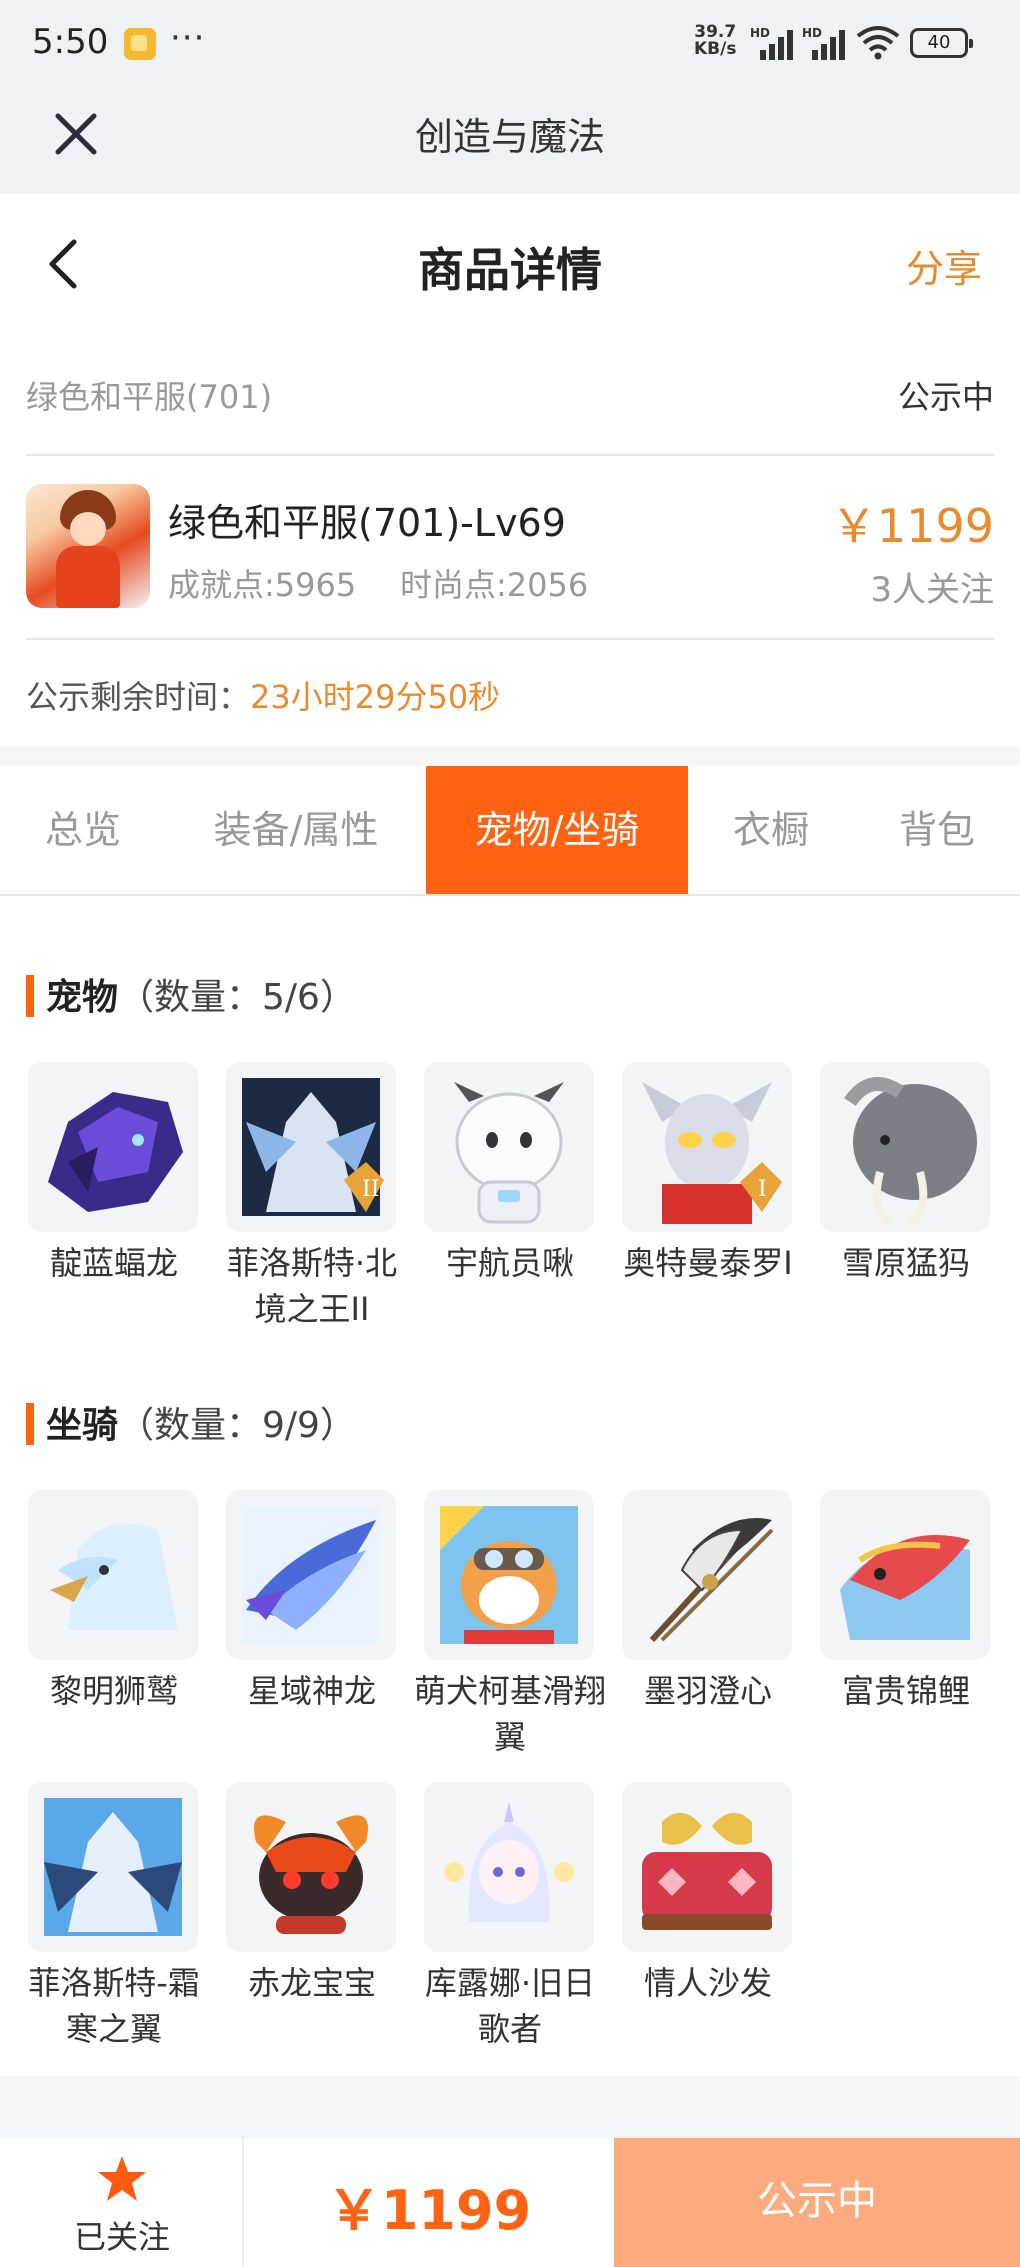 The height and width of the screenshot is (2267, 1020). I want to click on mount-name: 富贵锦鲤, so click(905, 1691).